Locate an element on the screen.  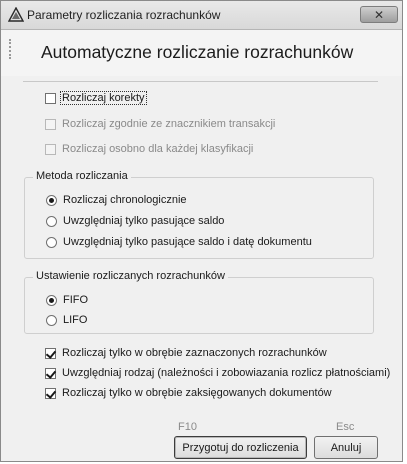
klasyfikacja-checkbox is located at coordinates (50, 149).